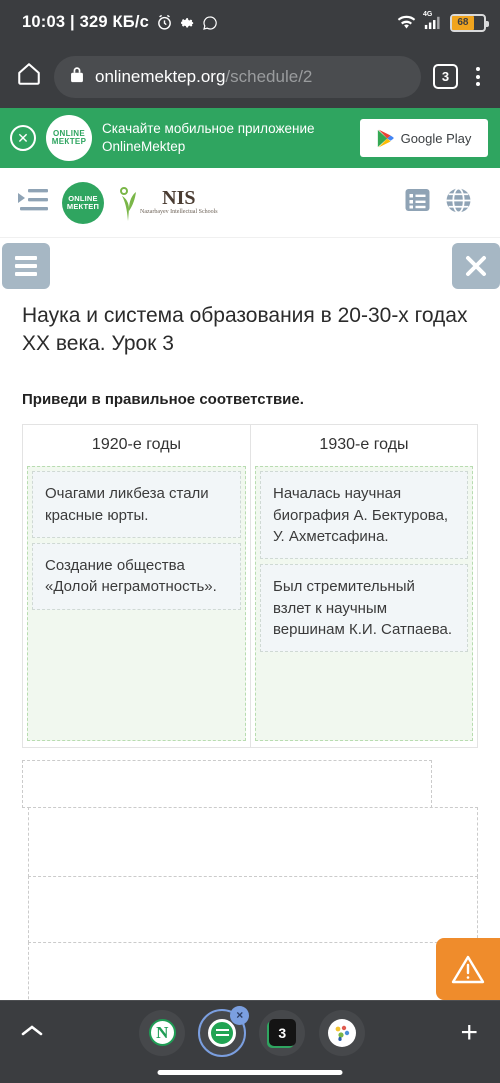 Image resolution: width=500 pixels, height=1083 pixels. What do you see at coordinates (69, 141) in the screenshot?
I see `logo-line-2: МЕКТЕР` at bounding box center [69, 141].